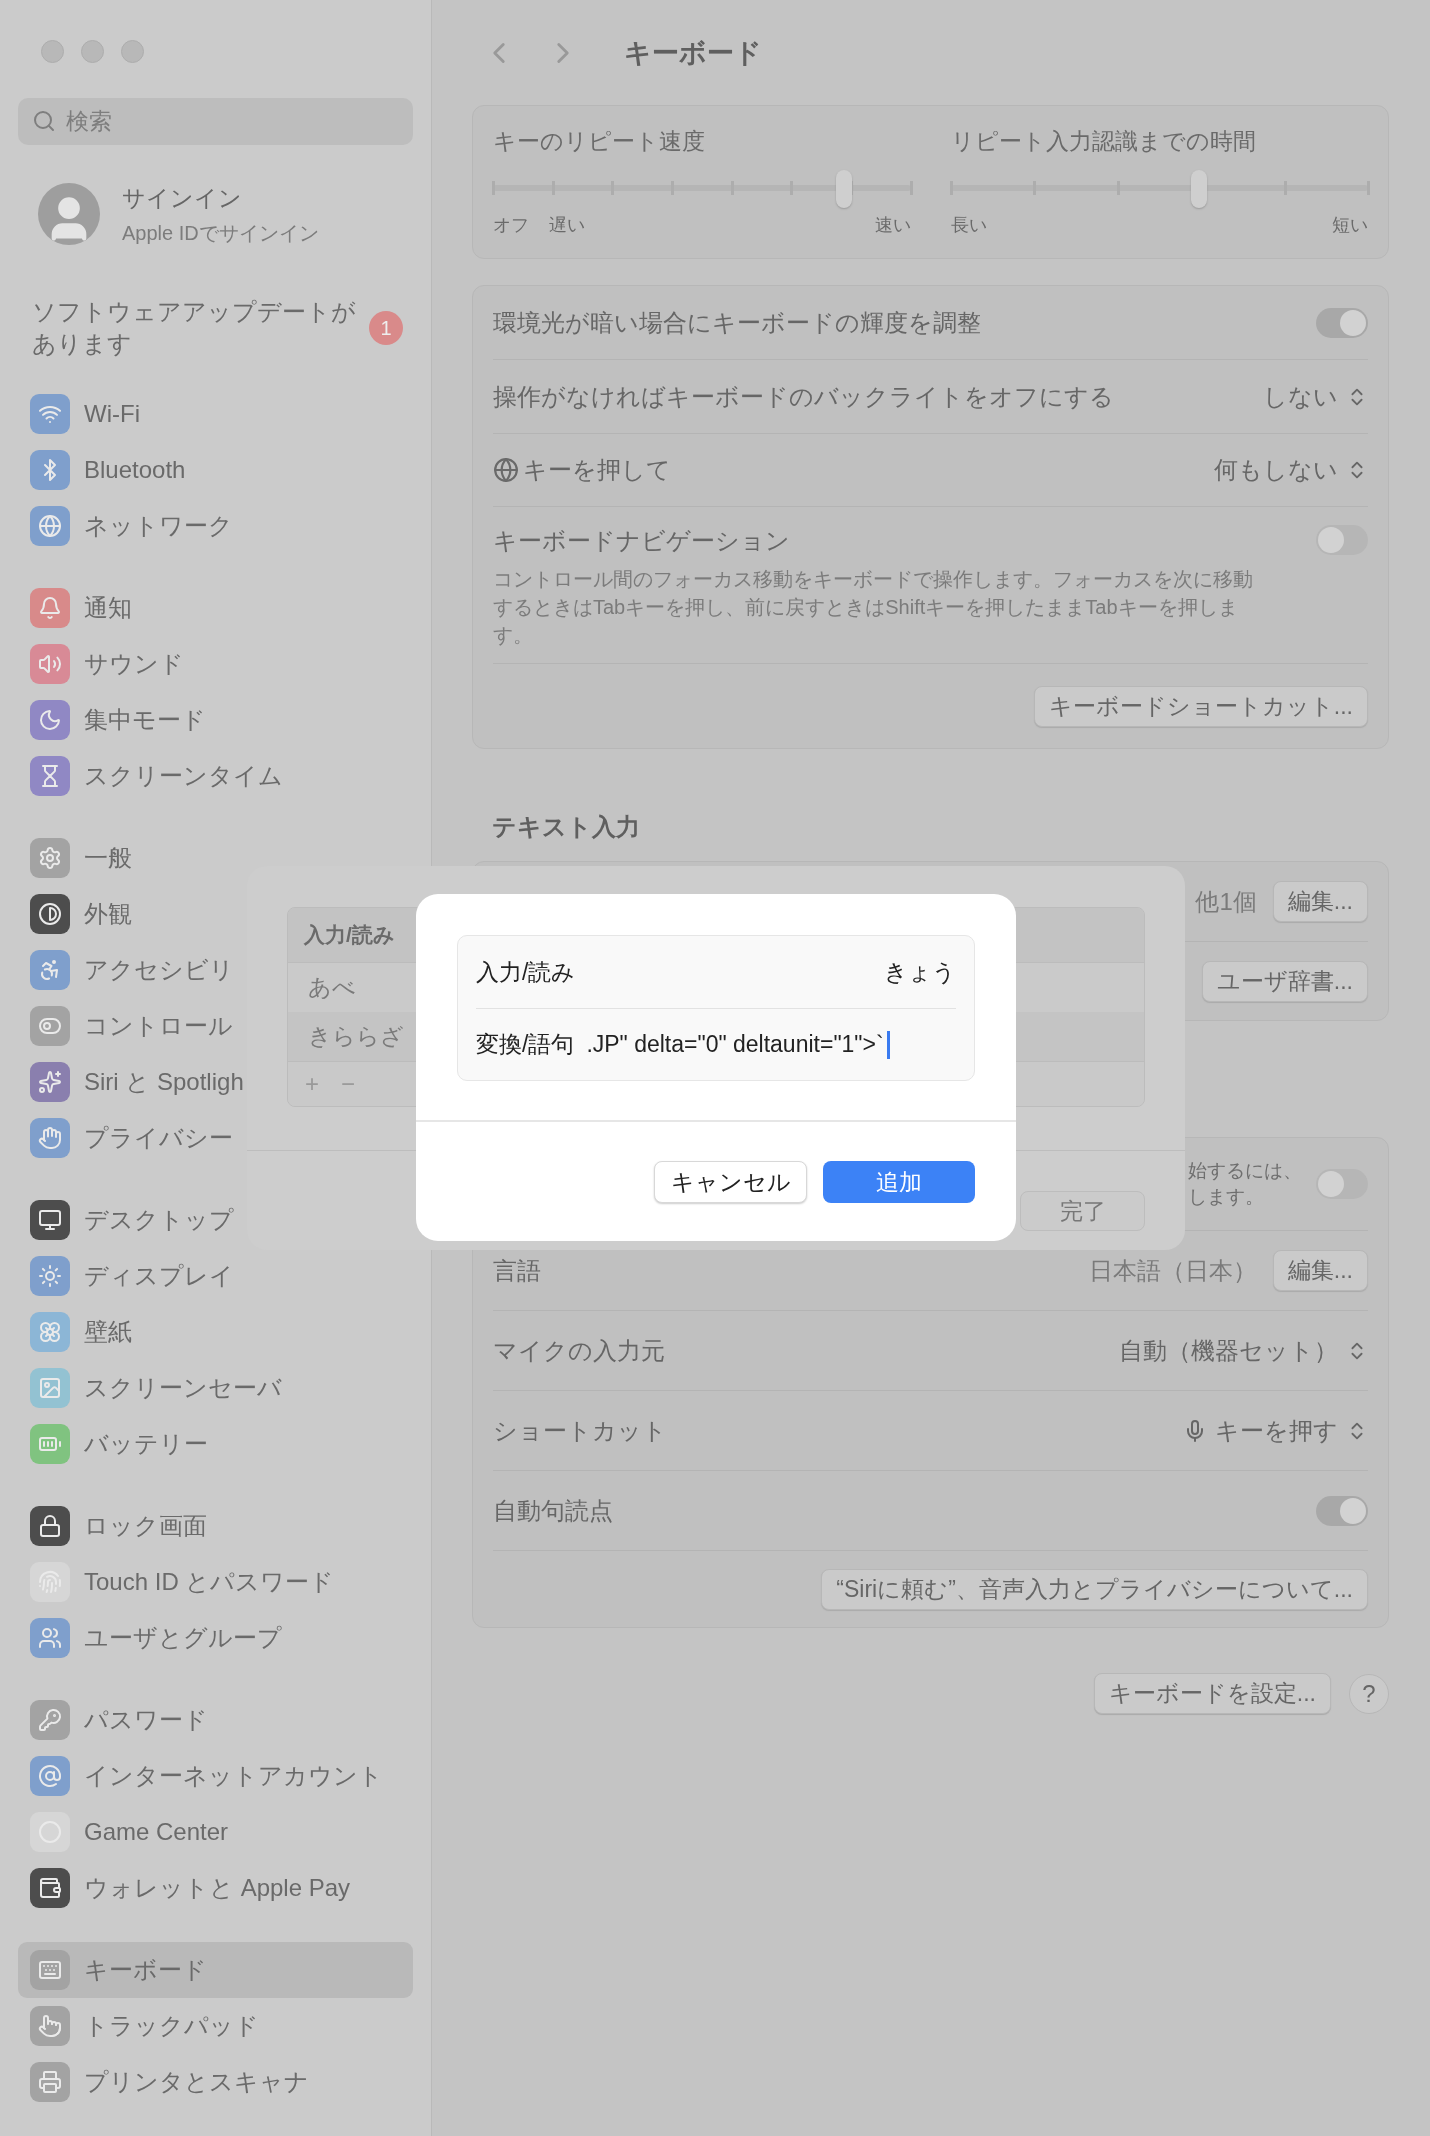 The width and height of the screenshot is (1430, 2136). I want to click on update-label: ソフトウェアアップデートがあります, so click(197, 328).